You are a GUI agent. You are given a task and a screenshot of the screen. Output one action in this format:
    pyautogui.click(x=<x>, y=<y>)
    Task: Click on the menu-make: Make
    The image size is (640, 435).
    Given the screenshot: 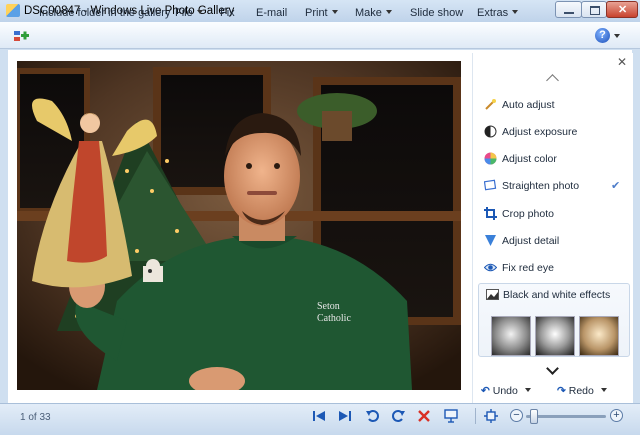 What is the action you would take?
    pyautogui.click(x=373, y=13)
    